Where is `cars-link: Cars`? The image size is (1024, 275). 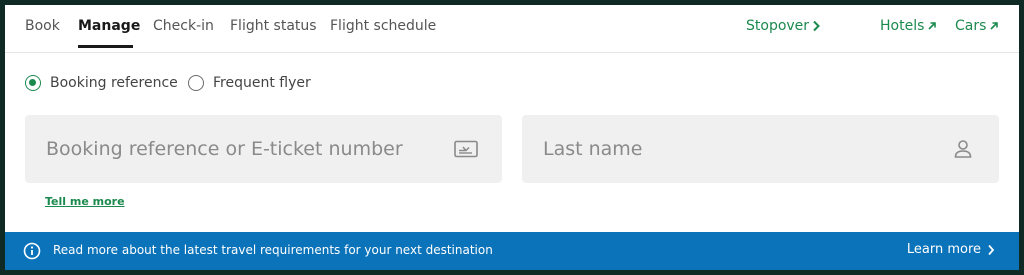 cars-link: Cars is located at coordinates (977, 26).